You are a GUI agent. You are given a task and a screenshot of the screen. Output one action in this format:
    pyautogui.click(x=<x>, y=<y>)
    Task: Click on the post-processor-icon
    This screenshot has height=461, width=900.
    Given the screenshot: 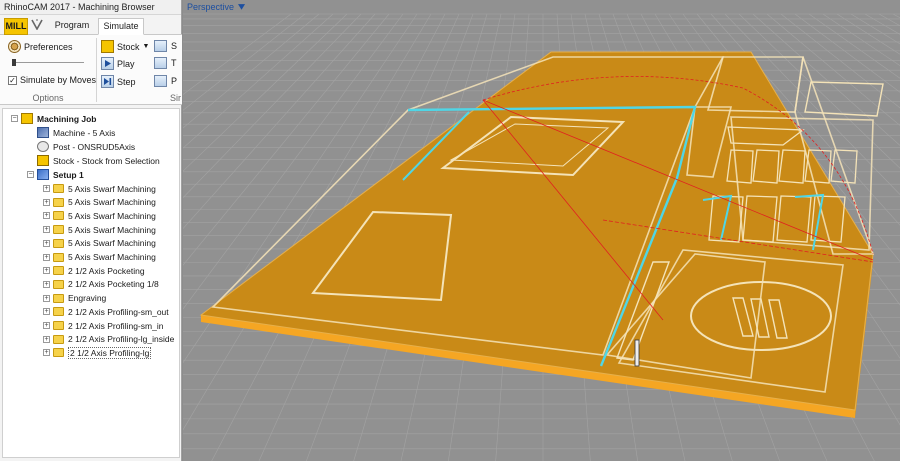 What is the action you would take?
    pyautogui.click(x=43, y=146)
    